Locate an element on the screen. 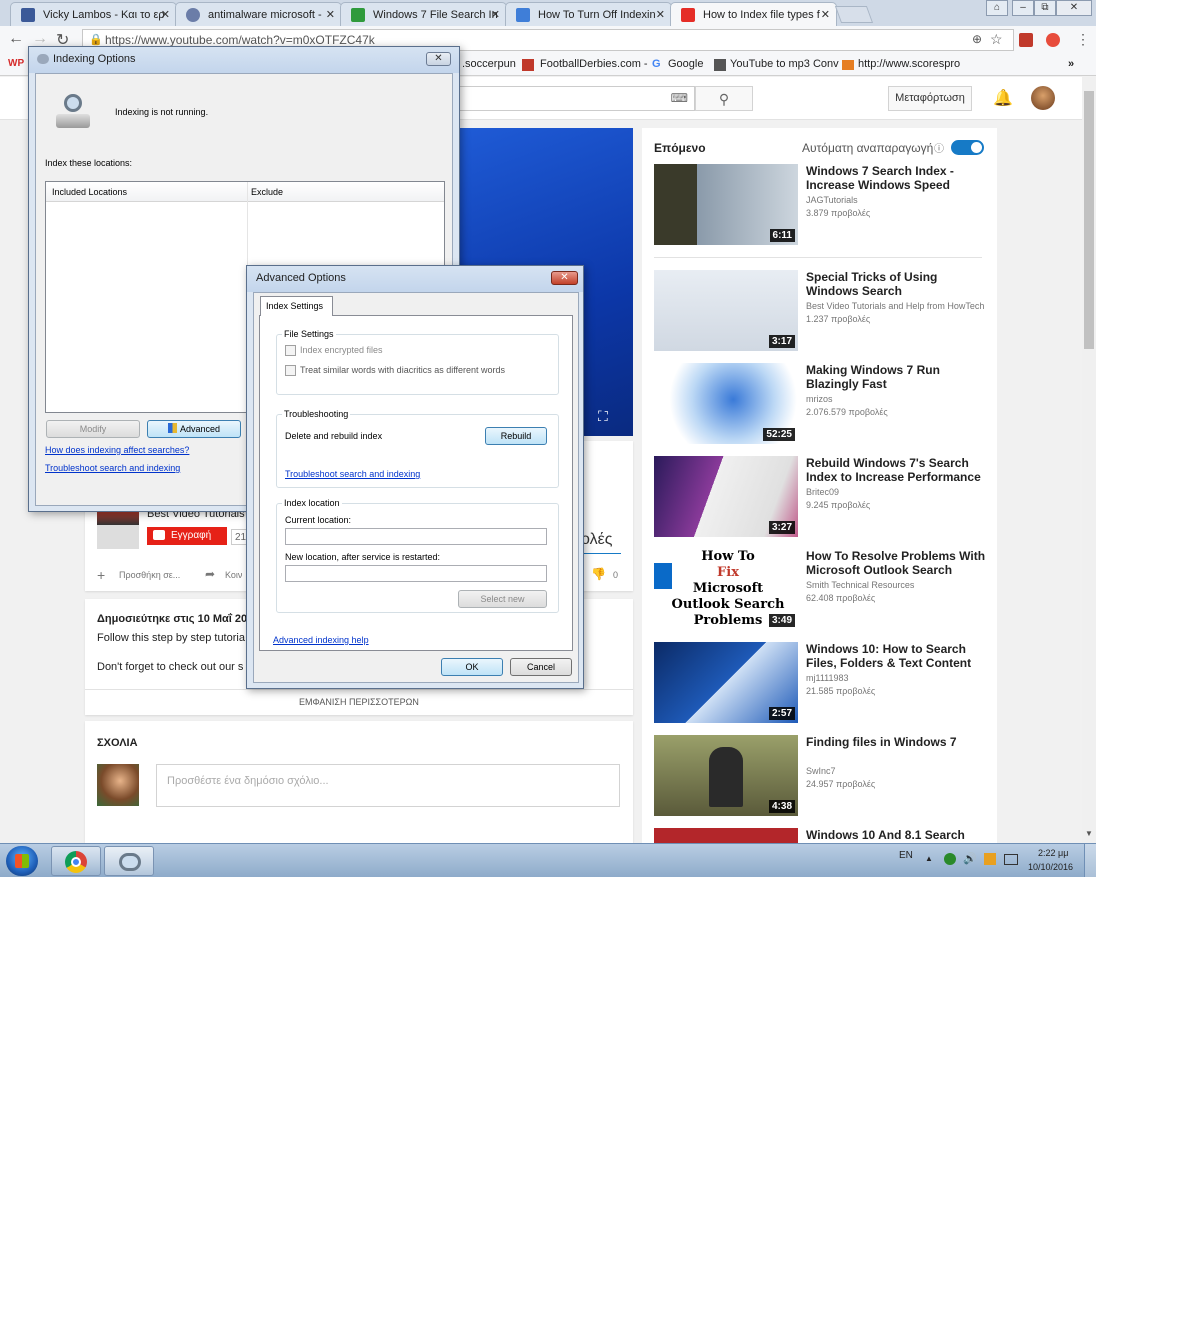 The image size is (1200, 1317). video-title: Special Tricks of Using Windows Search is located at coordinates (898, 284).